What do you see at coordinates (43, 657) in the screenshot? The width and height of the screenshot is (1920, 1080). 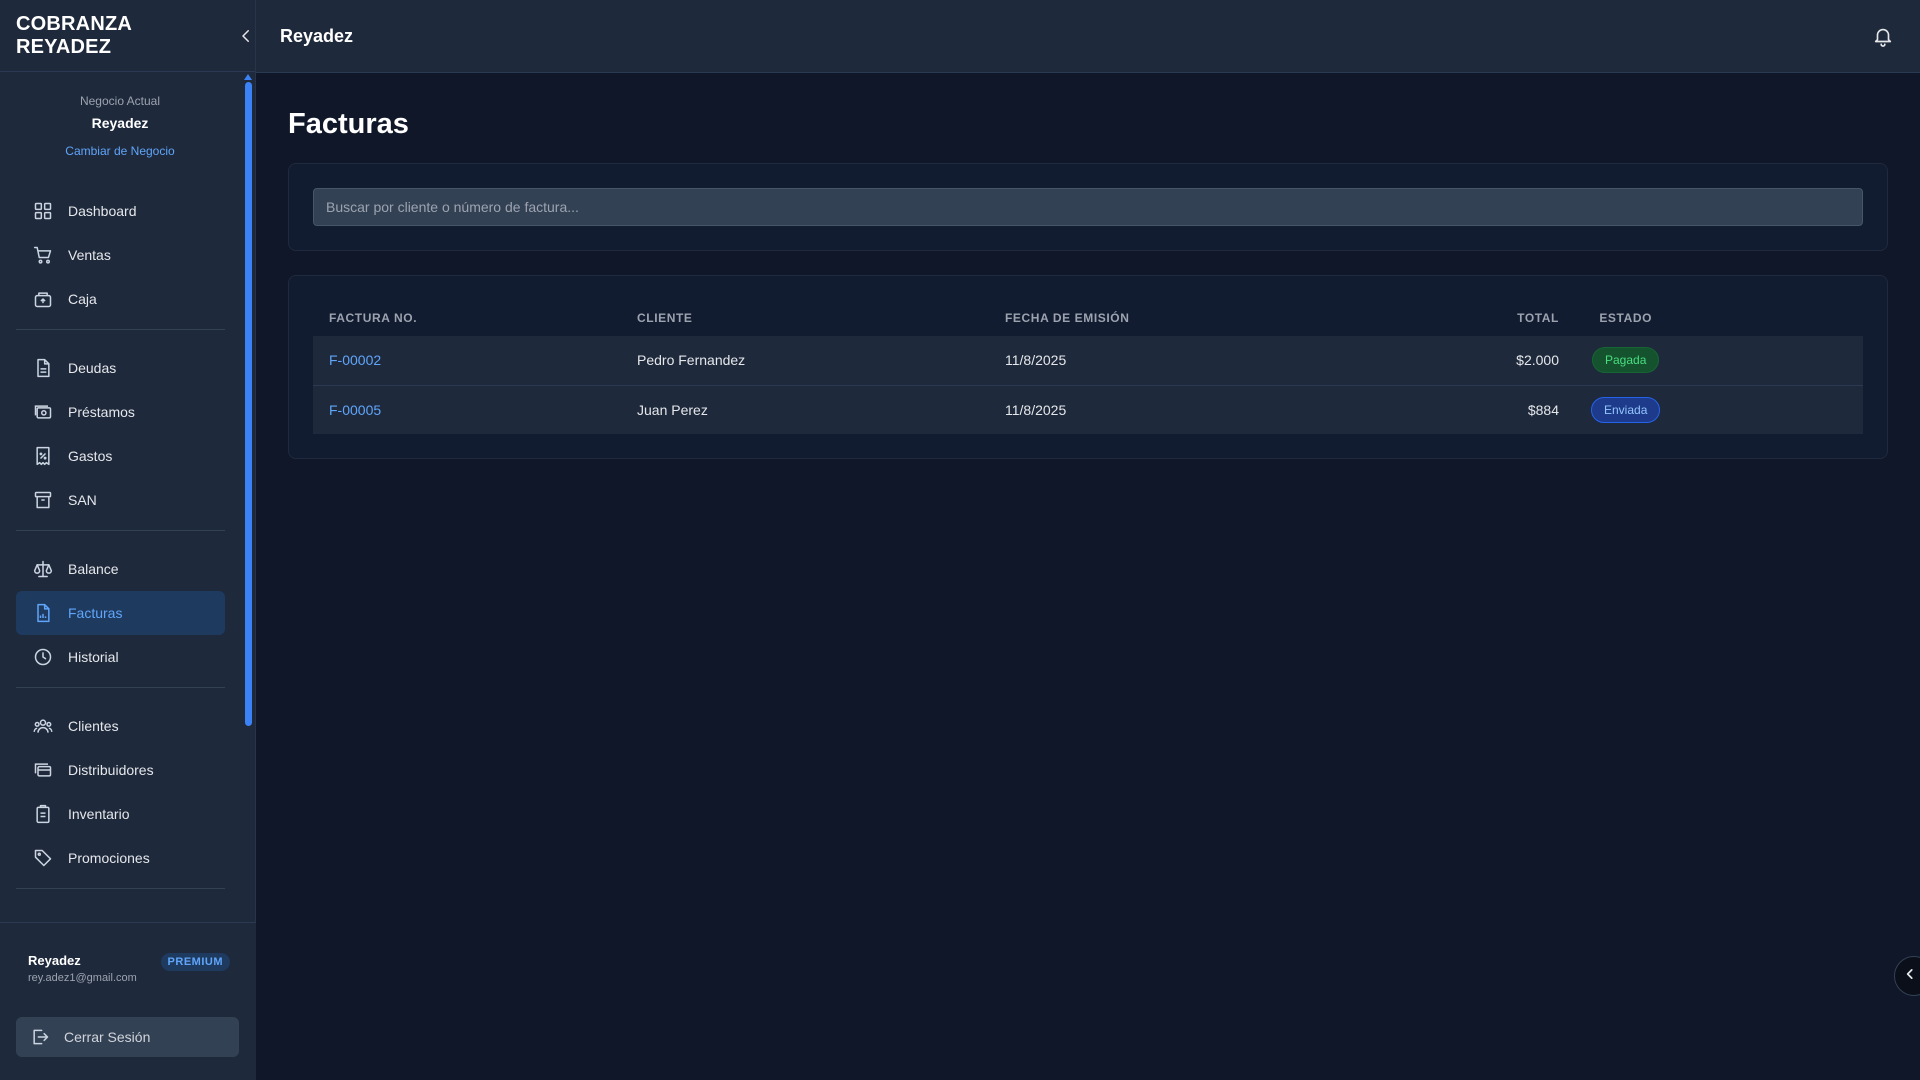 I see `clock-icon` at bounding box center [43, 657].